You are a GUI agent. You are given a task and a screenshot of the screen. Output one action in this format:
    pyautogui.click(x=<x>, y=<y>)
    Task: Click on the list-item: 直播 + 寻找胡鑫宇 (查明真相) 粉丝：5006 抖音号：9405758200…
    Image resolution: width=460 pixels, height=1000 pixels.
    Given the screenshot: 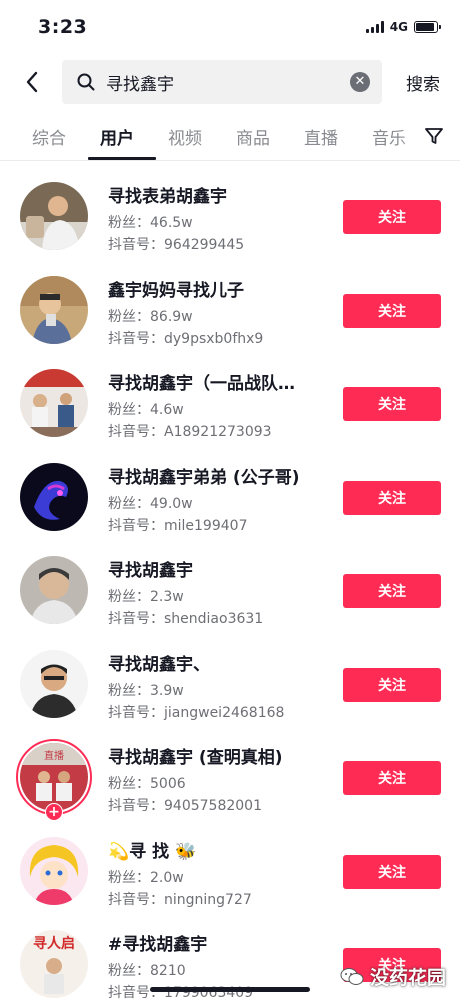 What is the action you would take?
    pyautogui.click(x=230, y=778)
    